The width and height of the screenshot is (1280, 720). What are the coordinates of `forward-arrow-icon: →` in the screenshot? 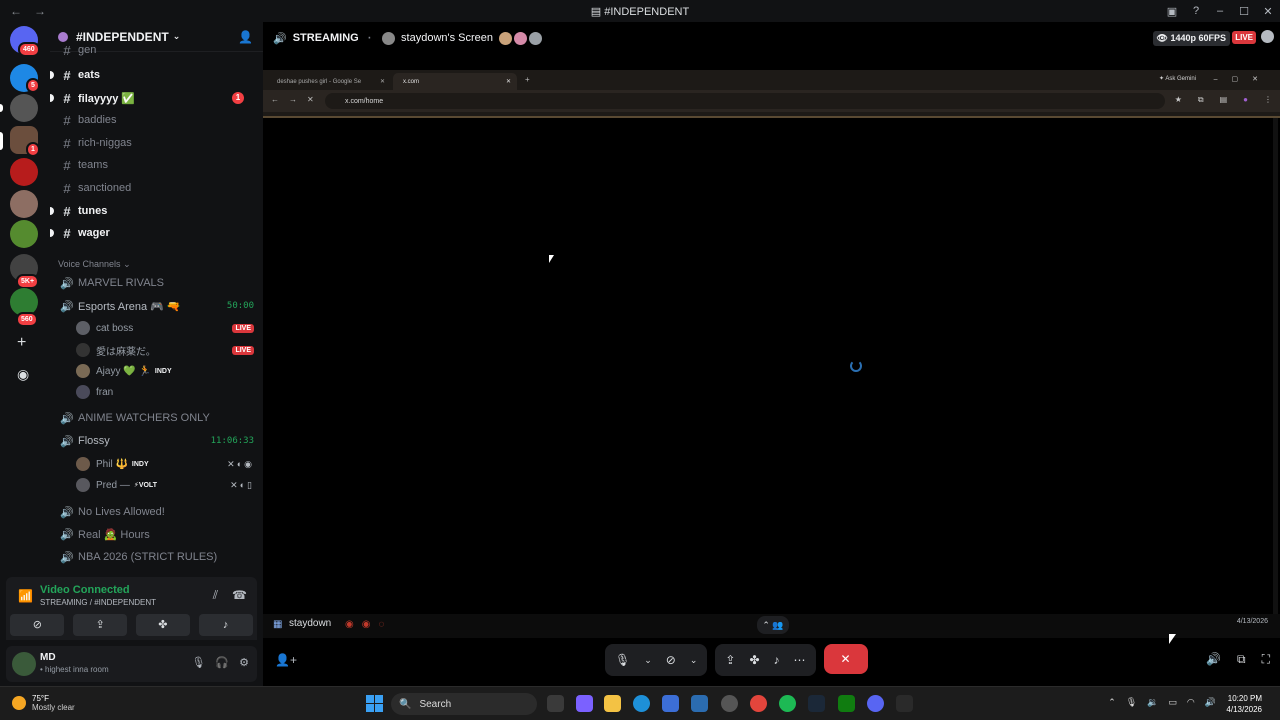 It's located at (40, 11).